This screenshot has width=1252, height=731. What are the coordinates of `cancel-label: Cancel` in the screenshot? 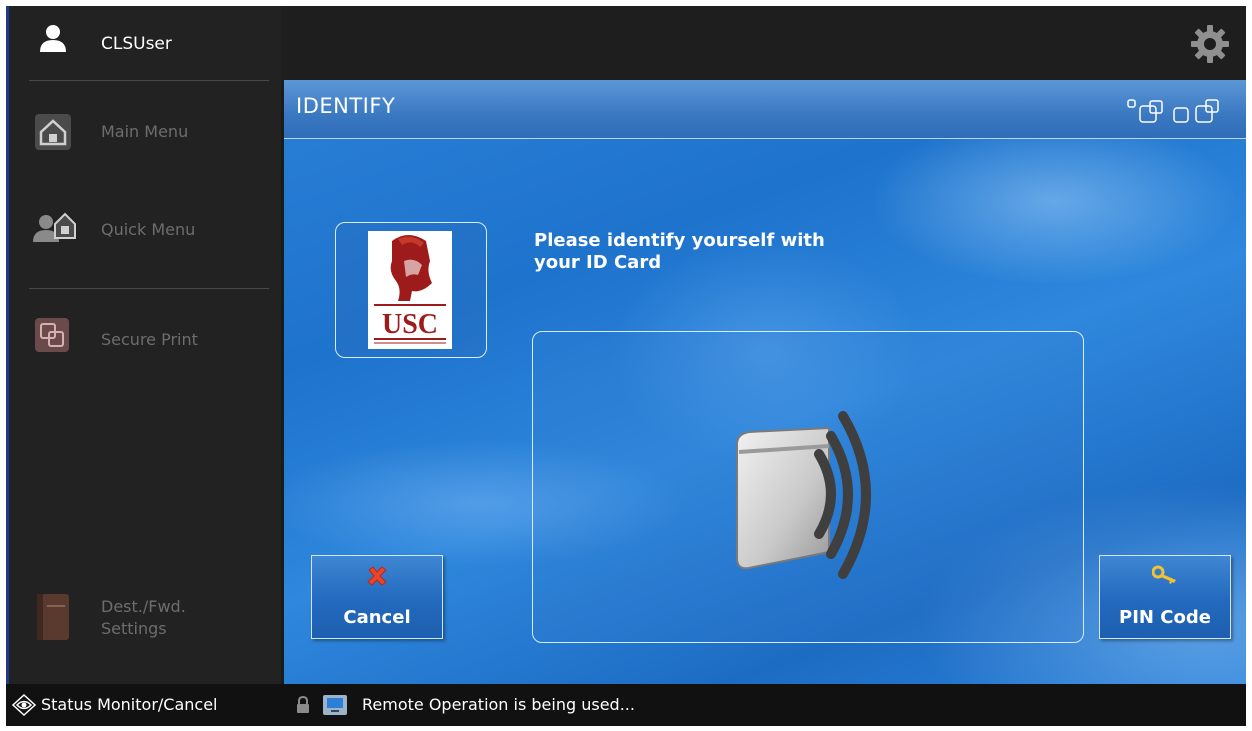 It's located at (377, 617).